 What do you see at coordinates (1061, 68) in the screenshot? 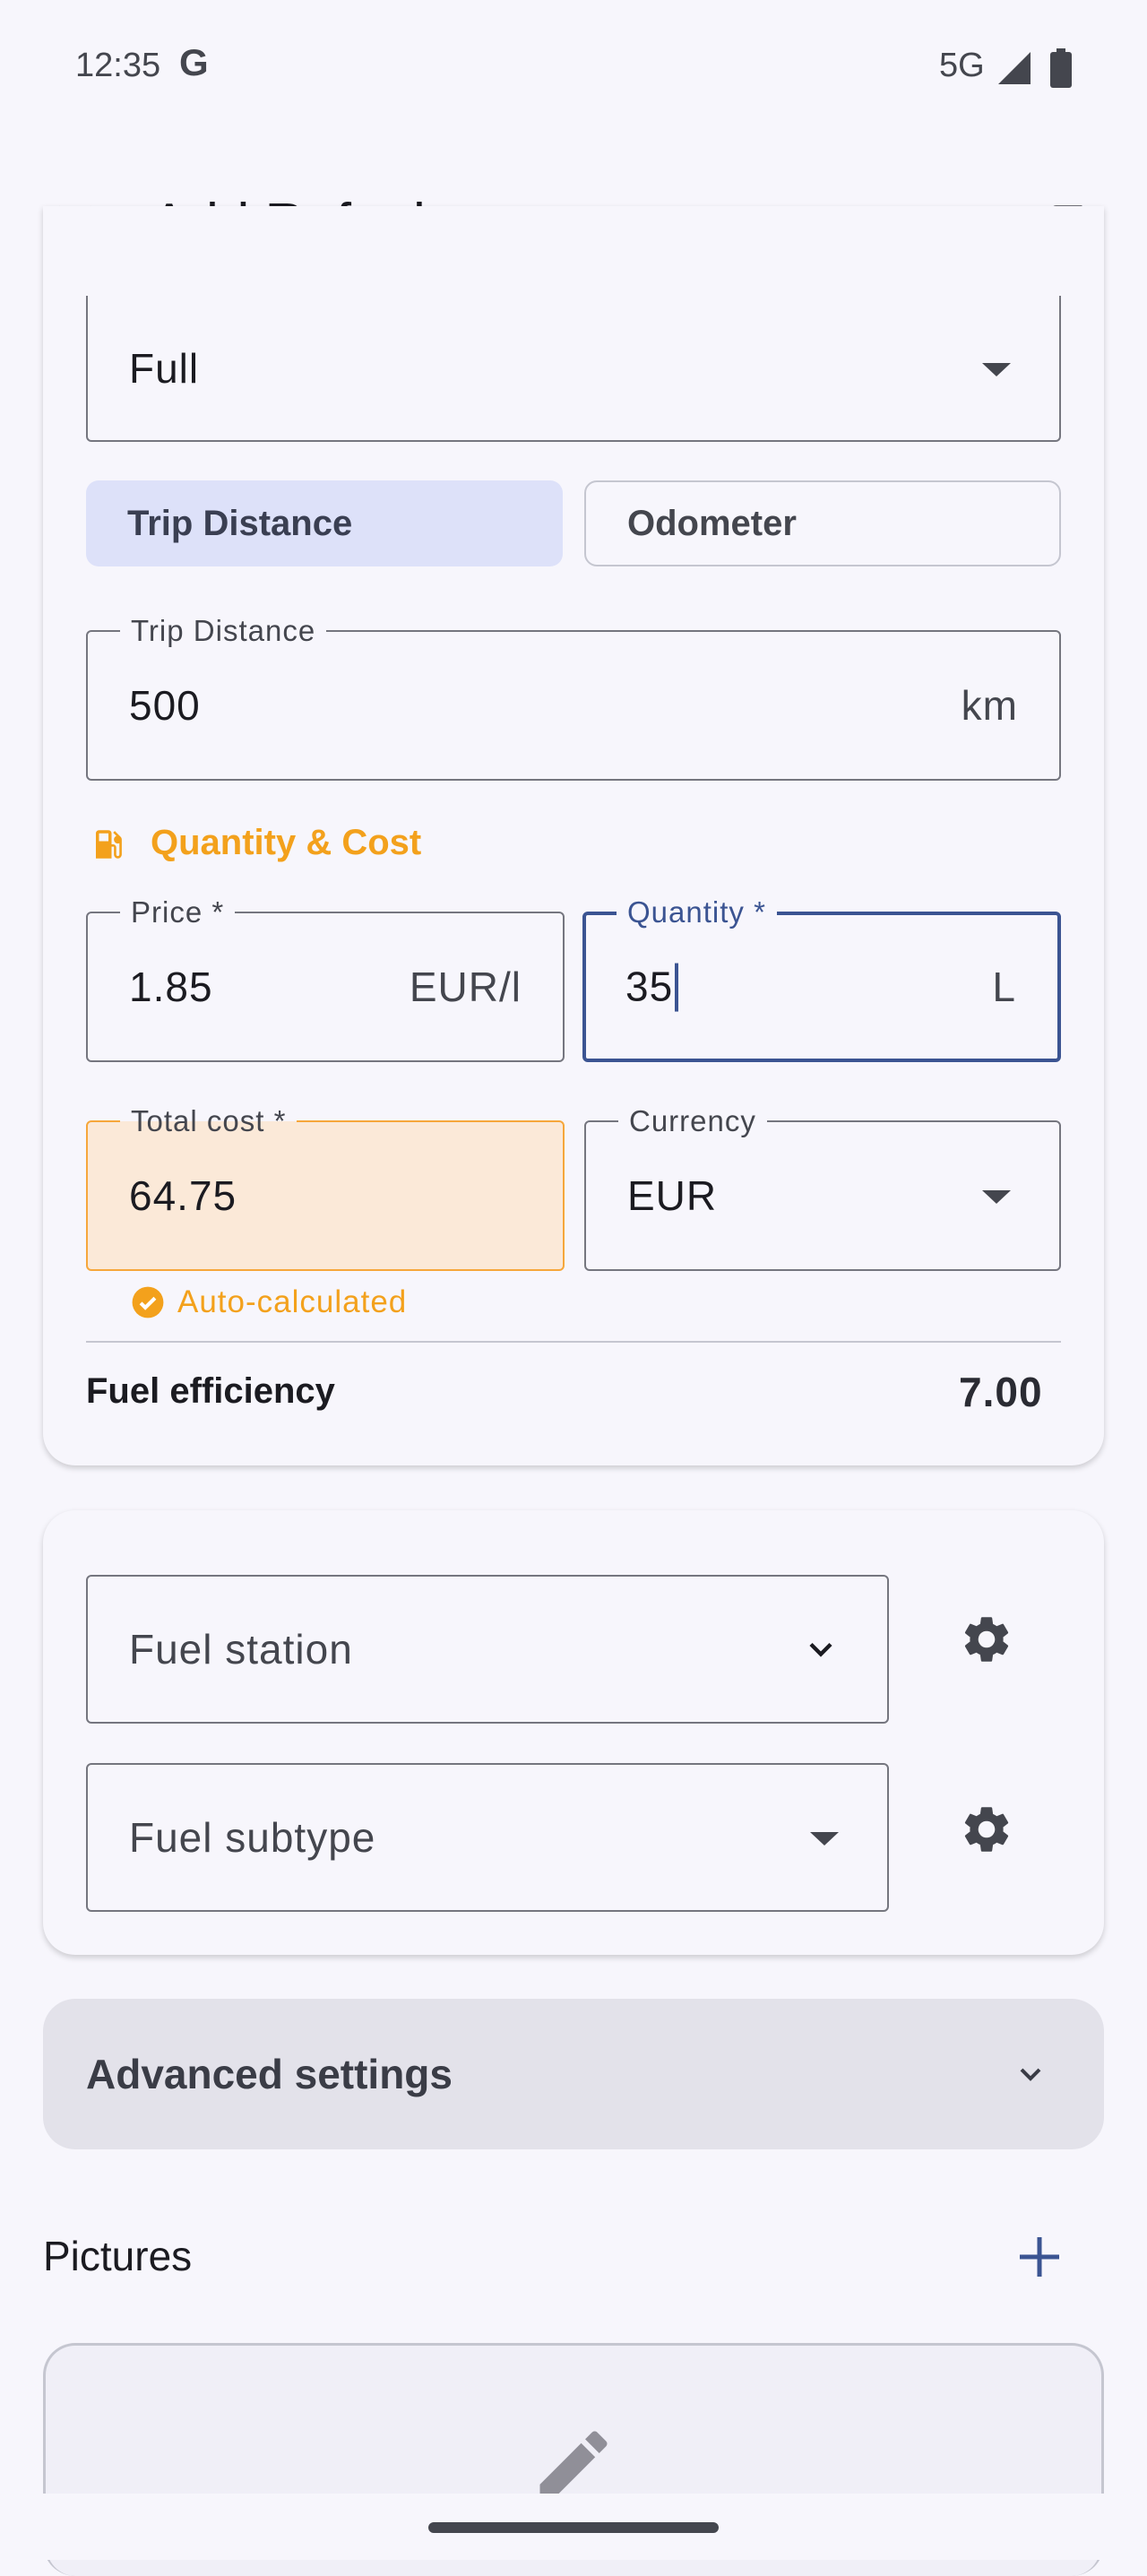
I see `battery-icon` at bounding box center [1061, 68].